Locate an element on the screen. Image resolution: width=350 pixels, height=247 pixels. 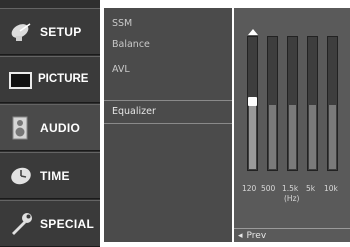
freq-label: 120 is located at coordinates (249, 188).